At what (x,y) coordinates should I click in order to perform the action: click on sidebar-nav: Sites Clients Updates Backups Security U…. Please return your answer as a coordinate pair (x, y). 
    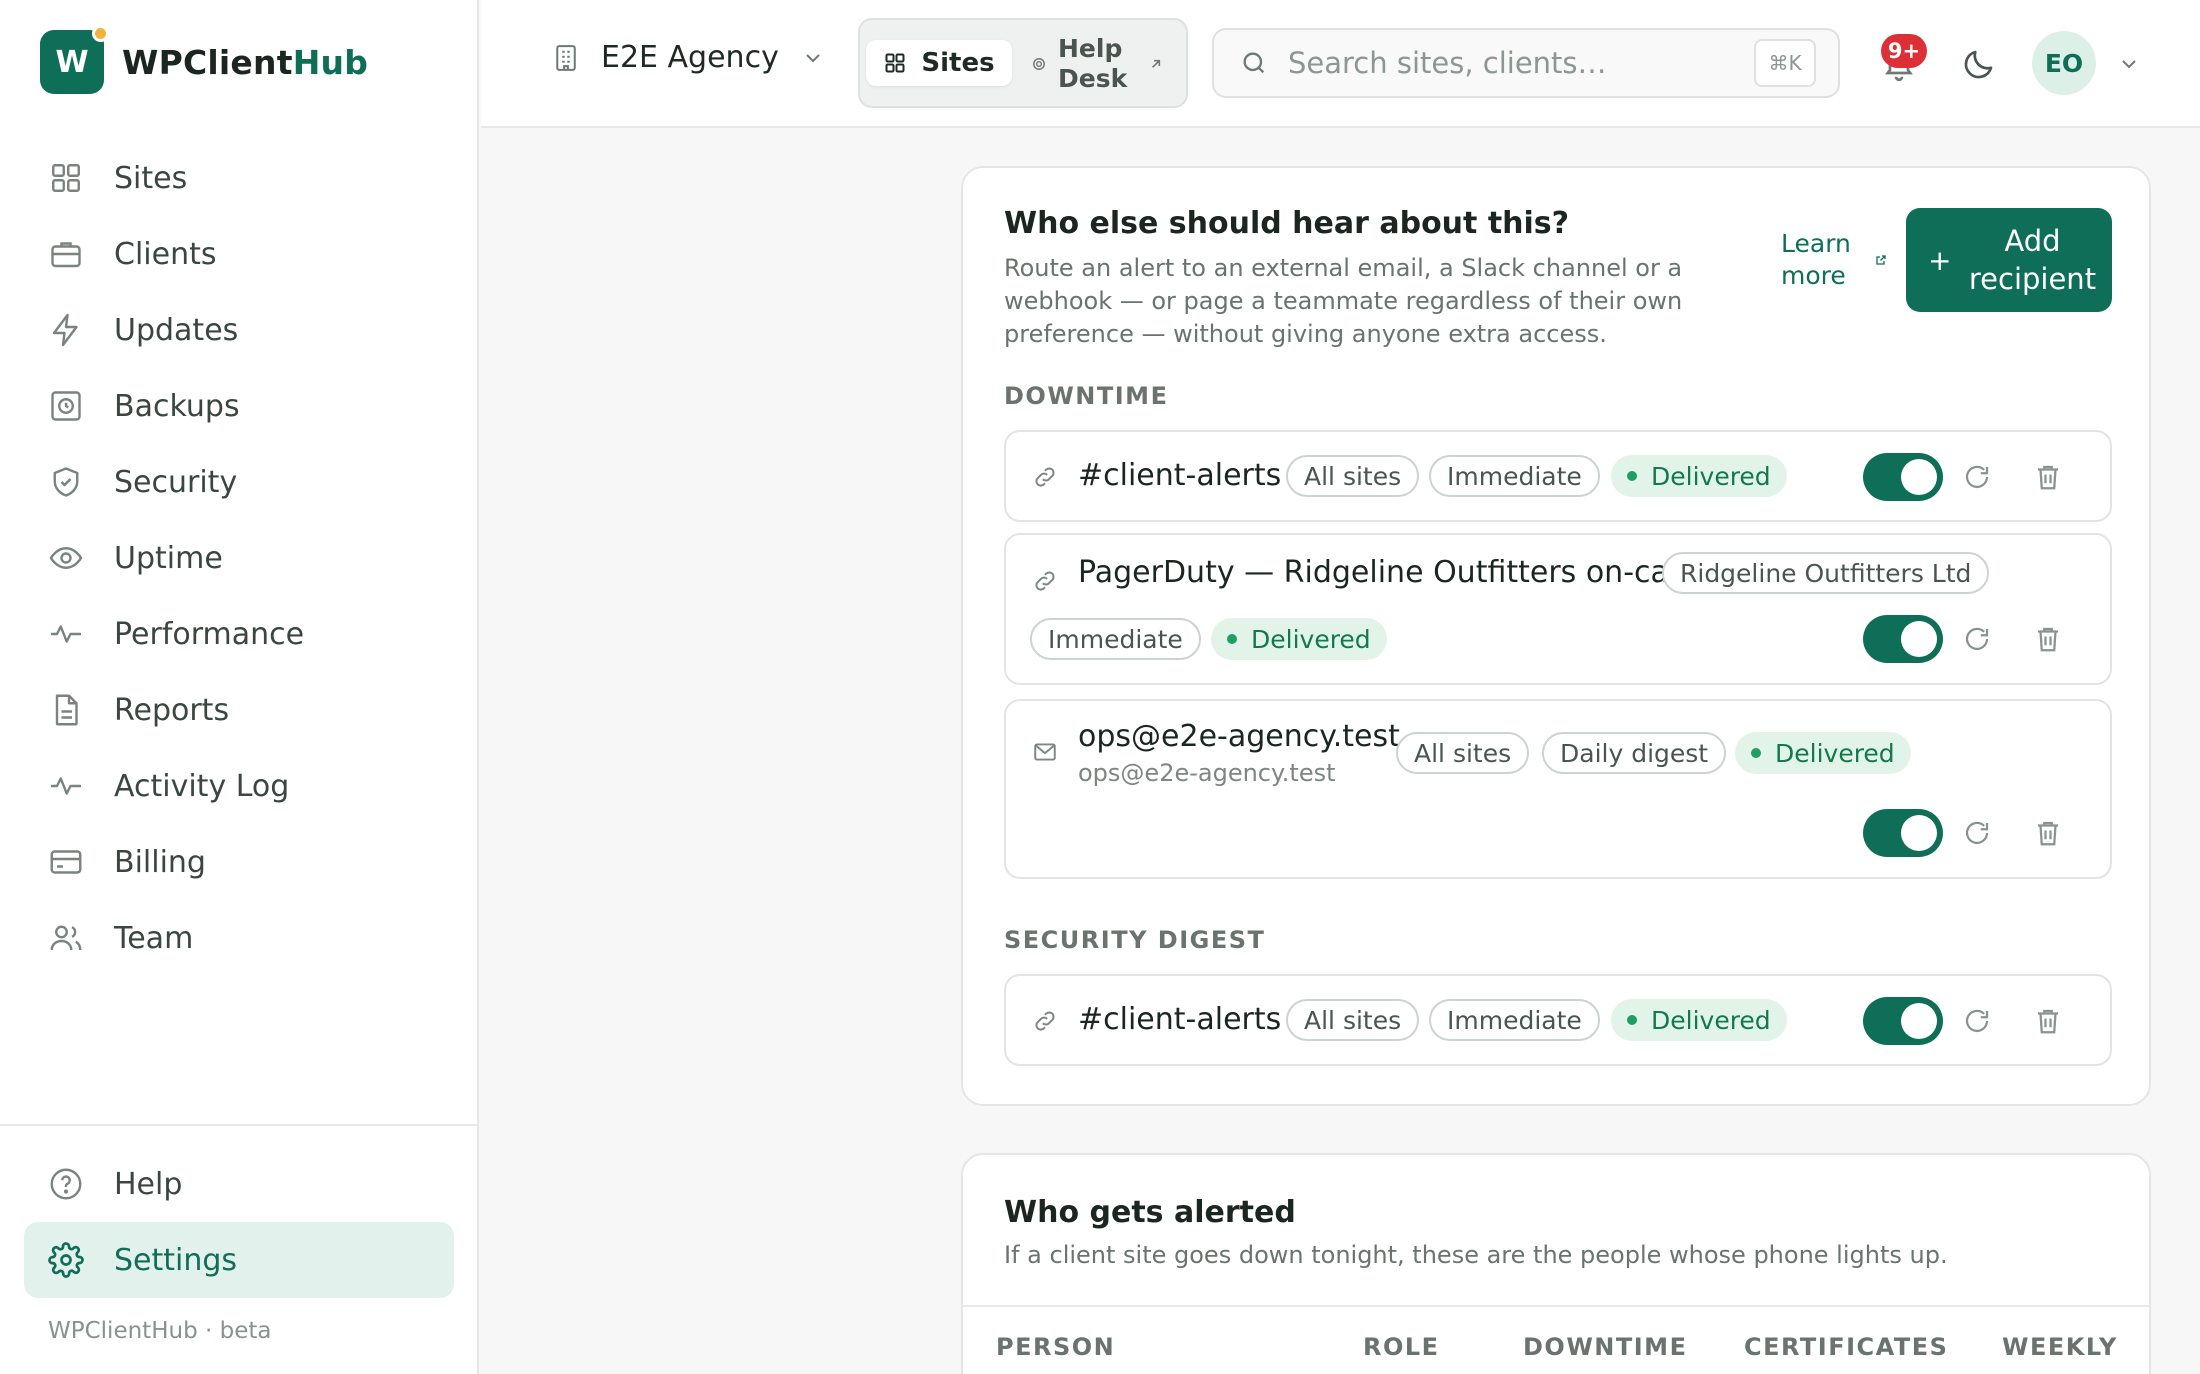
    Looking at the image, I should click on (239, 558).